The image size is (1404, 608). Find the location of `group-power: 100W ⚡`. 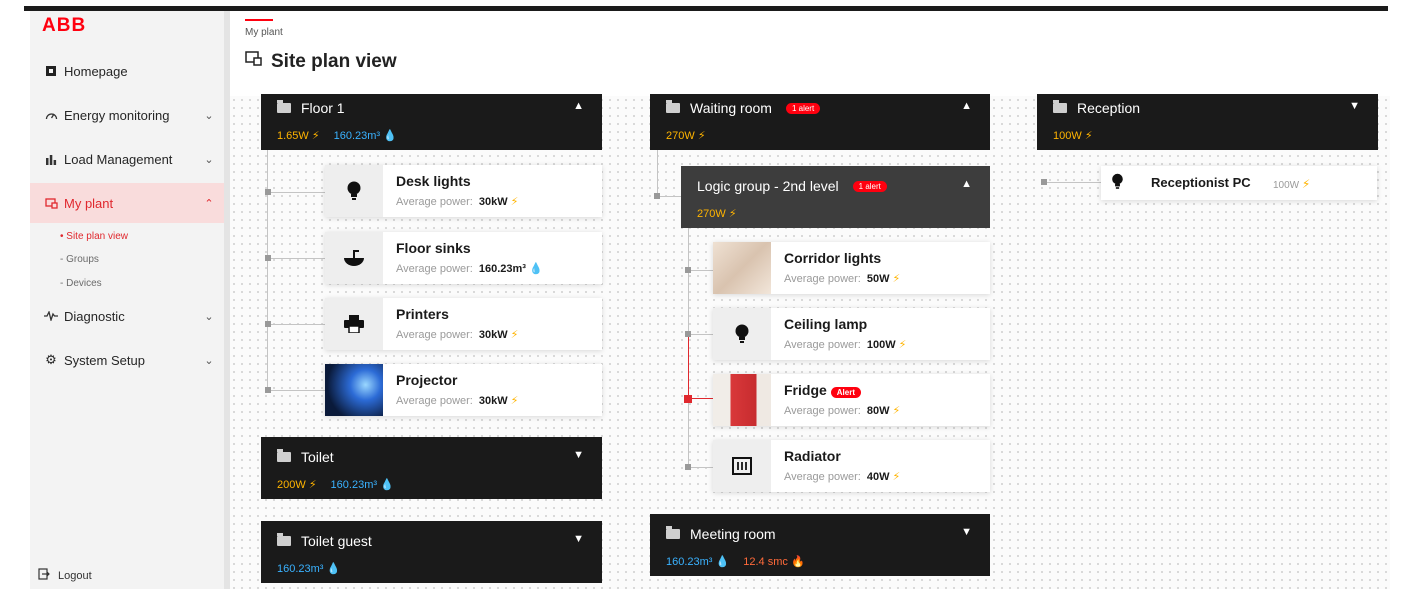

group-power: 100W ⚡ is located at coordinates (1073, 136).